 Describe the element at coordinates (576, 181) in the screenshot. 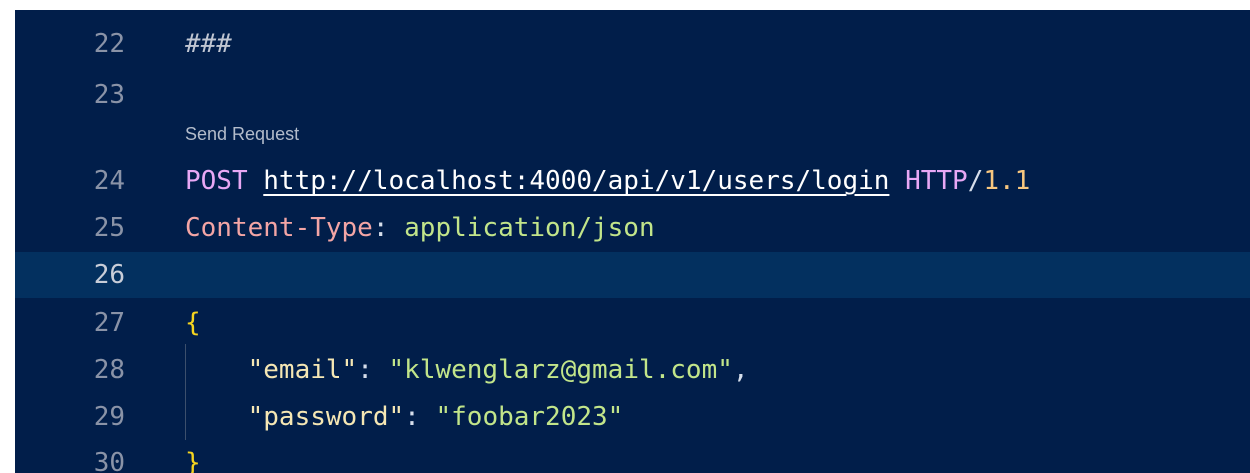

I see `request-url-link: http://localhost:4000/api/v1/users/login` at that location.